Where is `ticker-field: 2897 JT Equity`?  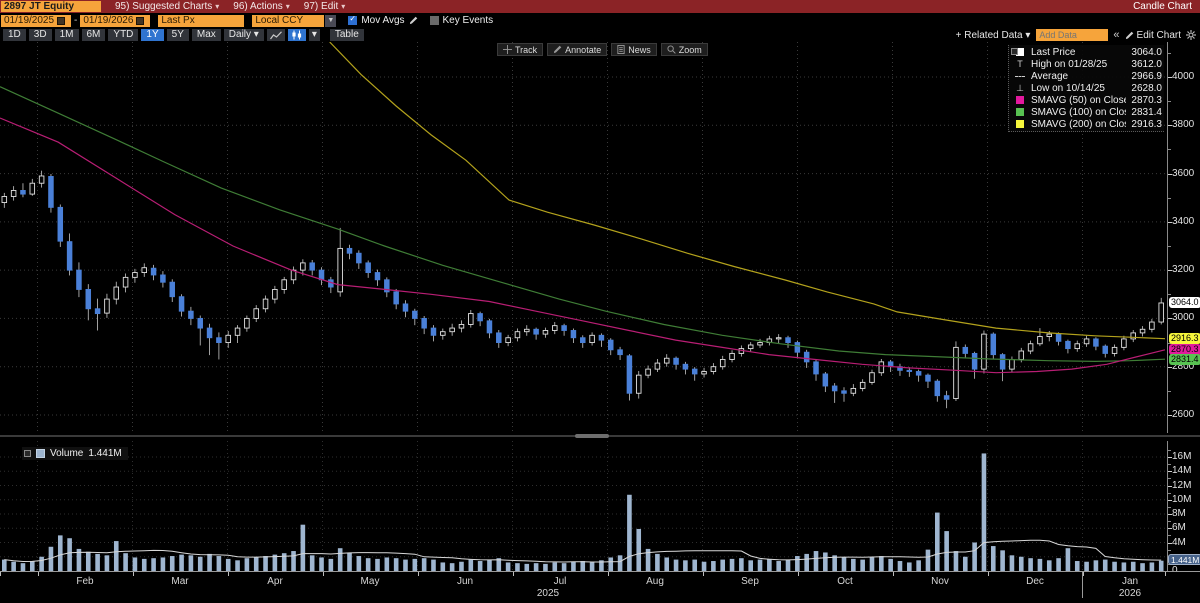 ticker-field: 2897 JT Equity is located at coordinates (51, 6).